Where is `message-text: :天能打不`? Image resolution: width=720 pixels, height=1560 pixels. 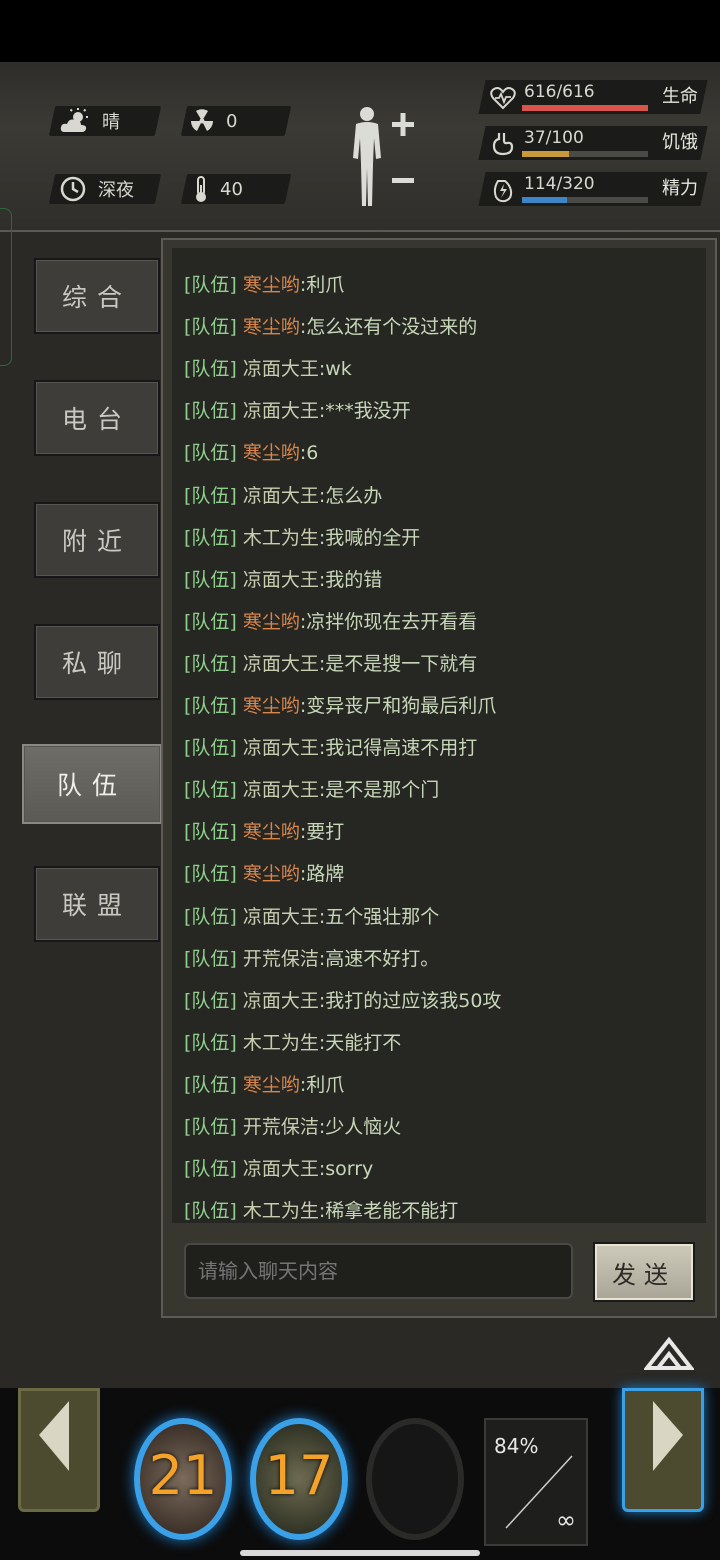 message-text: :天能打不 is located at coordinates (360, 1042).